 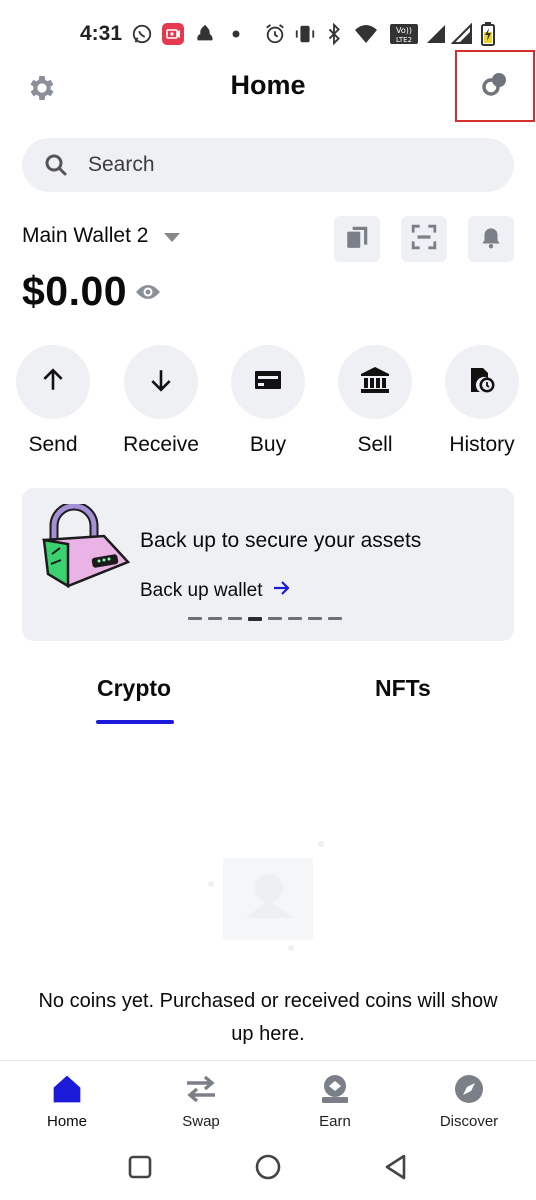 I want to click on carousel-indicator, so click(x=265, y=619).